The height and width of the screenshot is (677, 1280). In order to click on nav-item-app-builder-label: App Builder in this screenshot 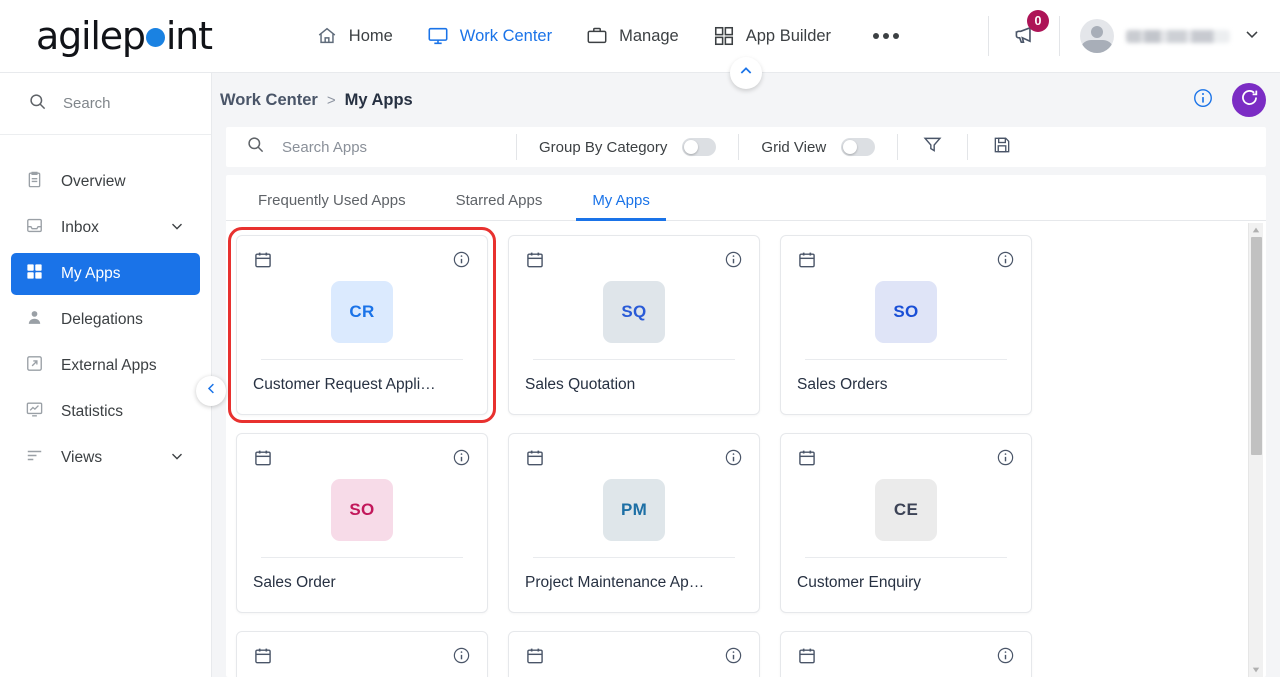, I will do `click(788, 35)`.